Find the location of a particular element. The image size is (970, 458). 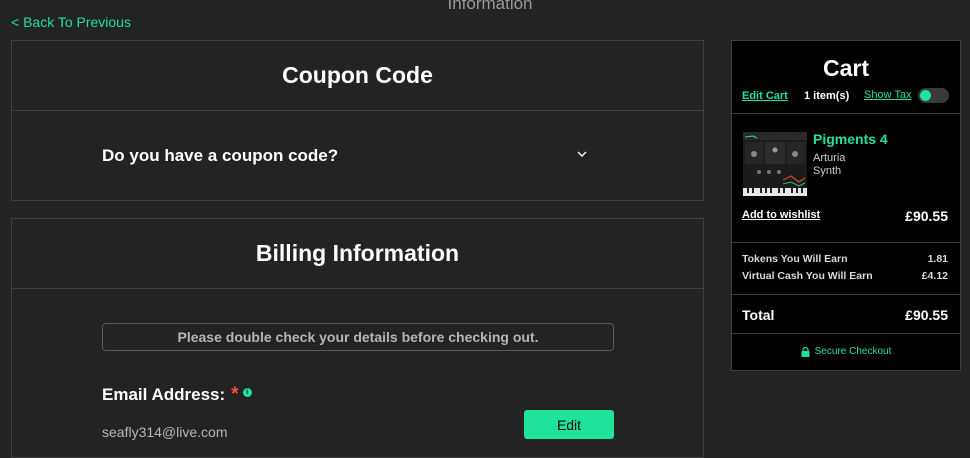

coupon-toggle-row: Do you have a coupon code? is located at coordinates (357, 155).